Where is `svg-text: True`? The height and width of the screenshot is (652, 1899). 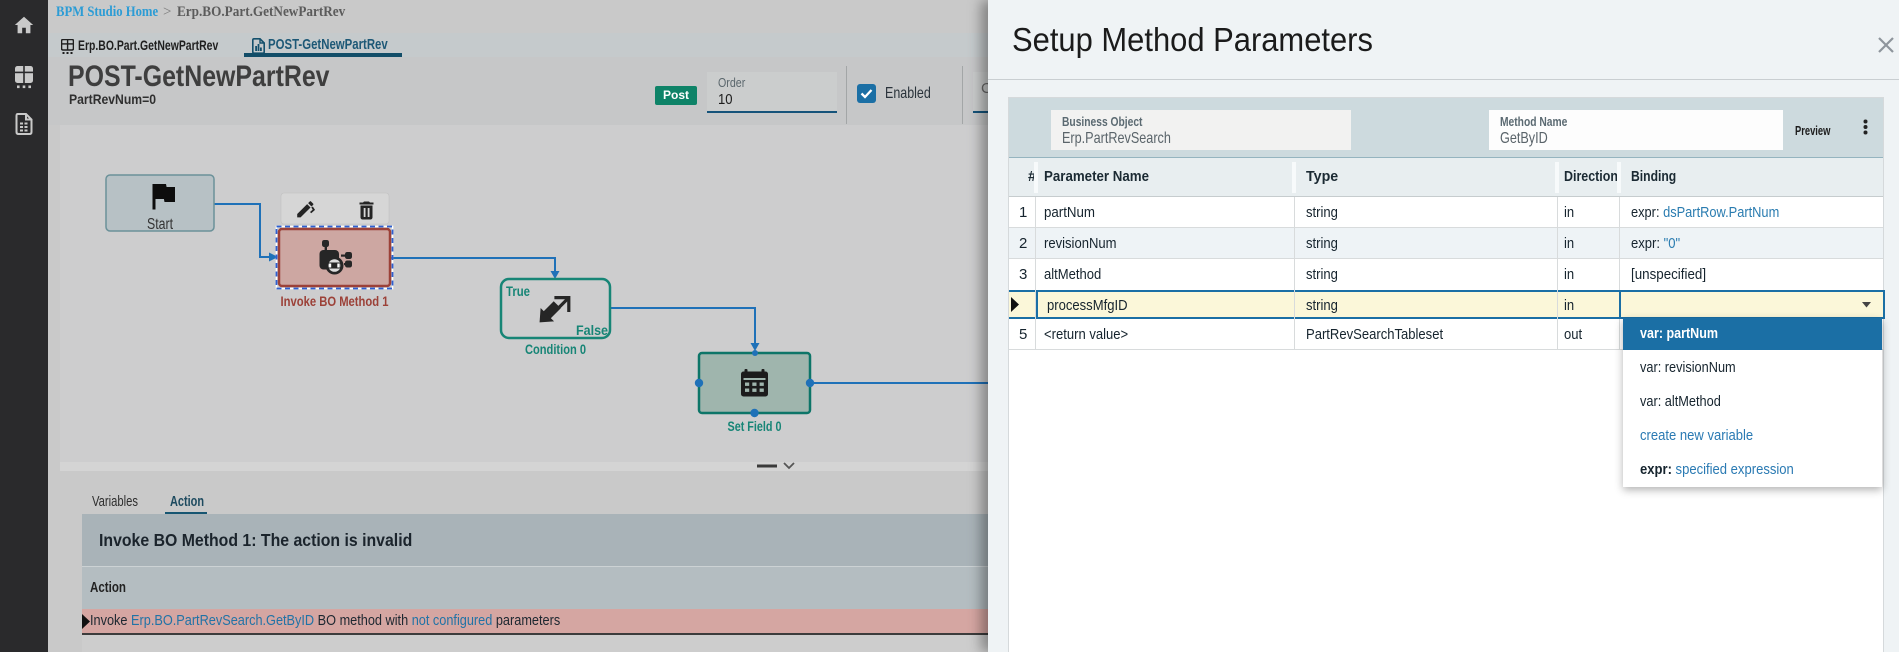 svg-text: True is located at coordinates (518, 291).